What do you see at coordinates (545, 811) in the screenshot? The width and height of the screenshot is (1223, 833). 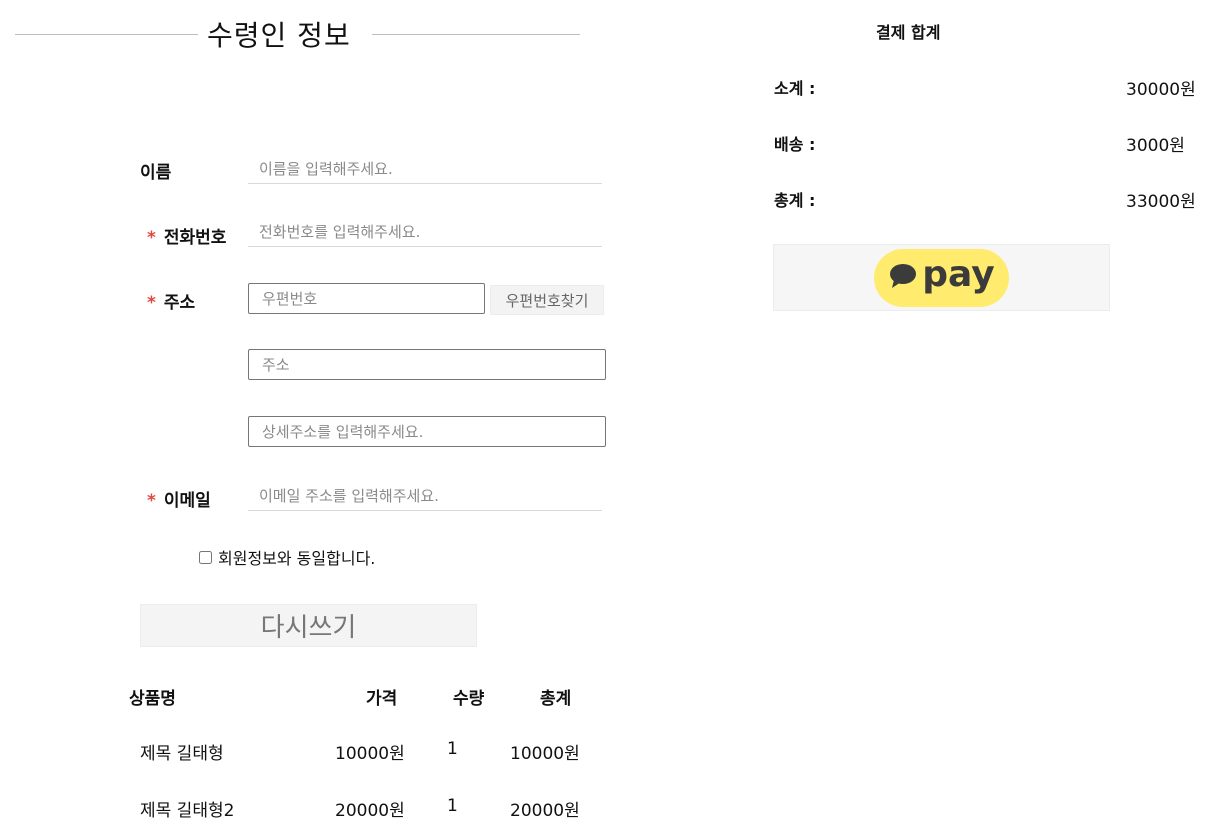 I see `product-total: 20000원` at bounding box center [545, 811].